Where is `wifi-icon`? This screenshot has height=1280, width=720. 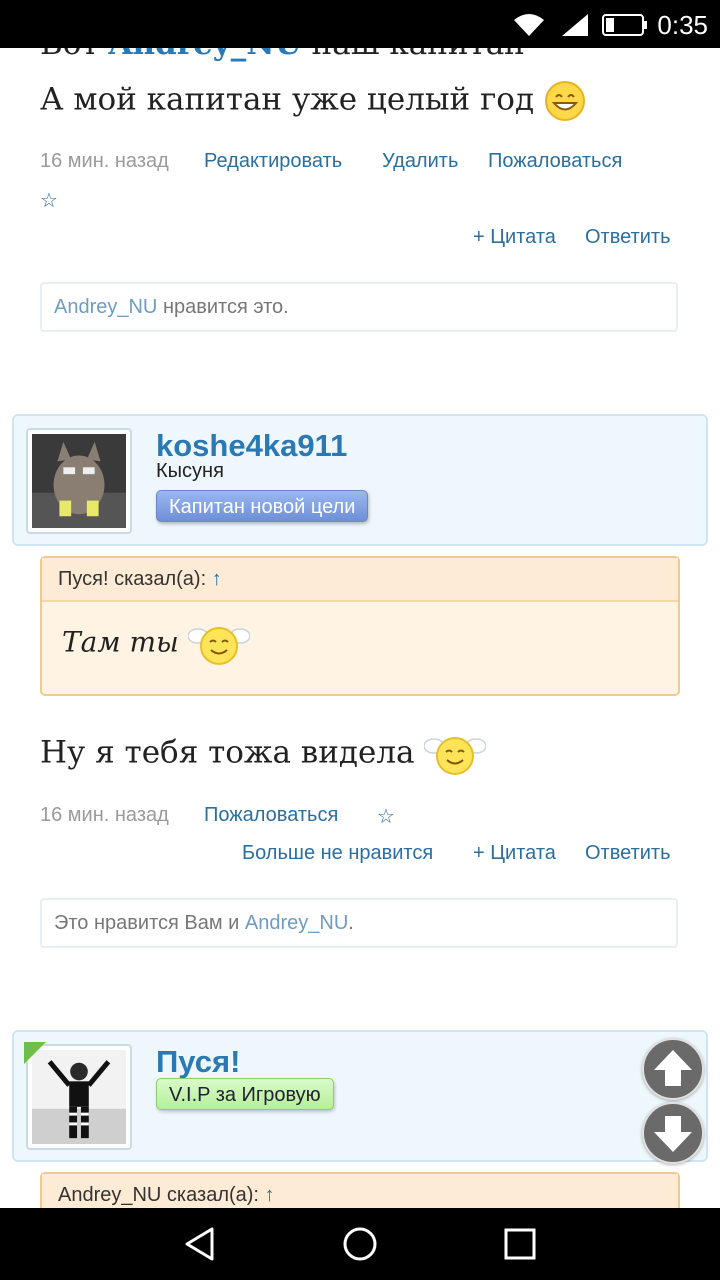
wifi-icon is located at coordinates (529, 25).